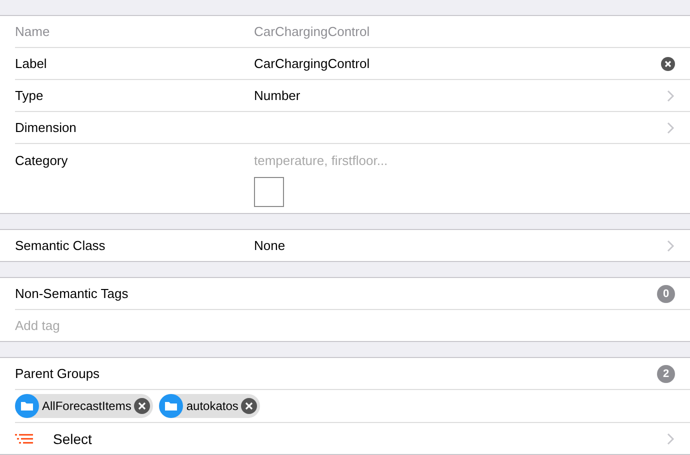 This screenshot has width=690, height=455. What do you see at coordinates (668, 63) in the screenshot?
I see `clear-icon` at bounding box center [668, 63].